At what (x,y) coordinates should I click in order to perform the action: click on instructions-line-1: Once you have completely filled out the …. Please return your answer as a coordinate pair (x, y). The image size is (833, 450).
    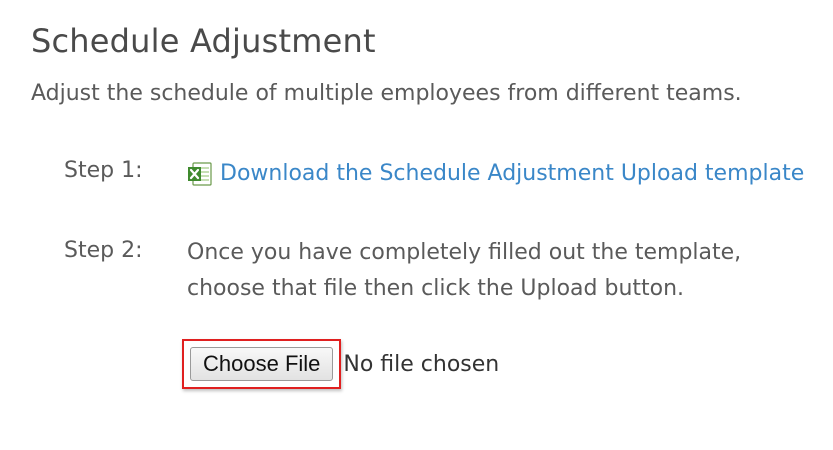
    Looking at the image, I should click on (464, 252).